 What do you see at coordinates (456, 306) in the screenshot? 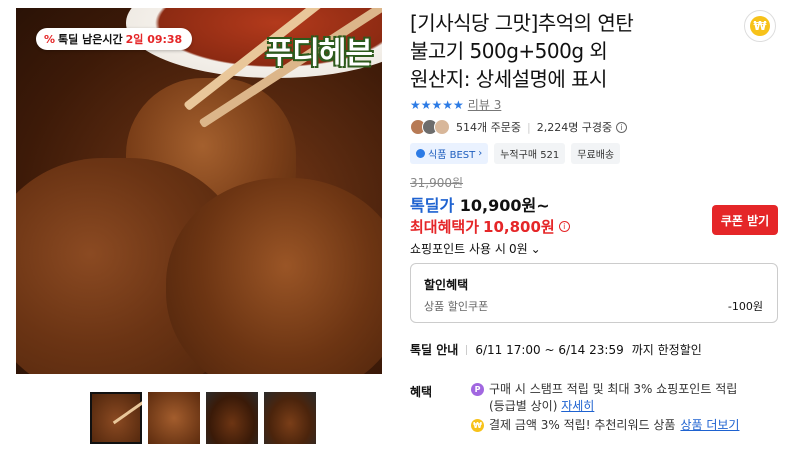
I see `discount-row-label: 상품 할인쿠폰` at bounding box center [456, 306].